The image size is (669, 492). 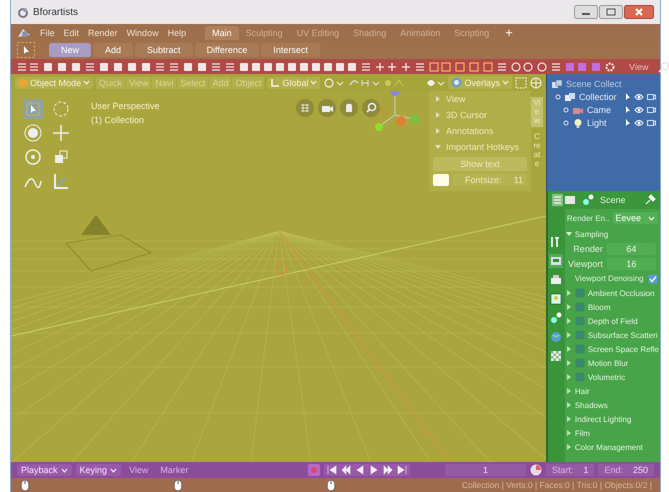 What do you see at coordinates (556, 318) in the screenshot?
I see `scene-icon` at bounding box center [556, 318].